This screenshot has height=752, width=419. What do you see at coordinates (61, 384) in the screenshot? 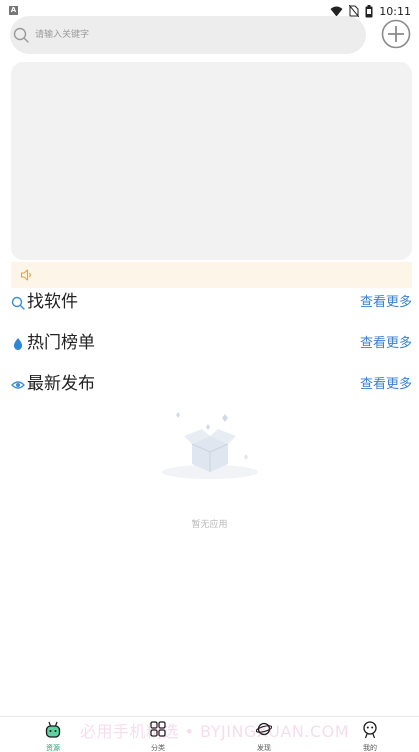
I see `section-title: 最新发布` at bounding box center [61, 384].